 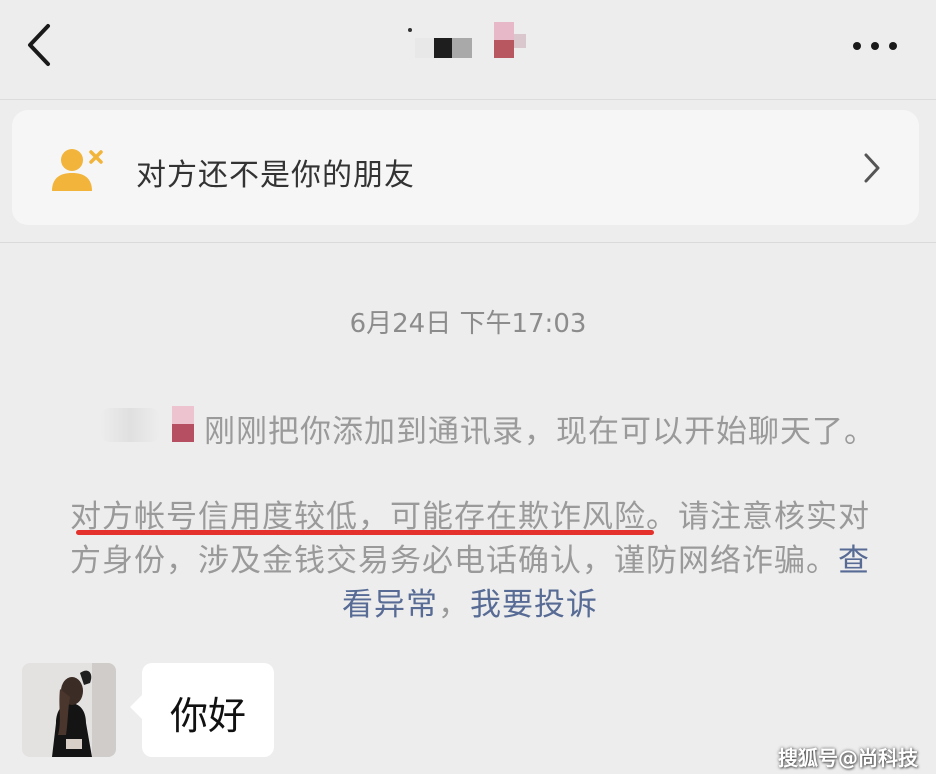 I want to click on chevron-right-icon, so click(x=872, y=168).